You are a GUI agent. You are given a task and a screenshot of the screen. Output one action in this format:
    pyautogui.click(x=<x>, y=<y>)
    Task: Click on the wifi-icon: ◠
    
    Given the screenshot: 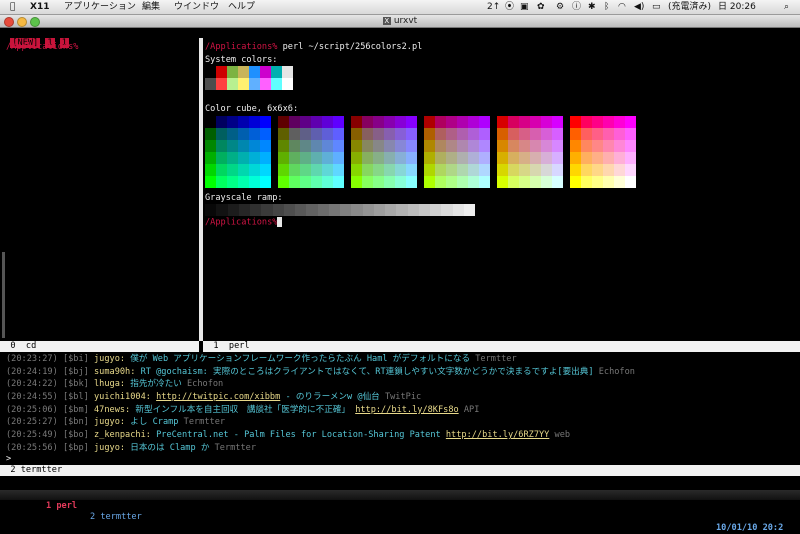 What is the action you would take?
    pyautogui.click(x=622, y=7)
    